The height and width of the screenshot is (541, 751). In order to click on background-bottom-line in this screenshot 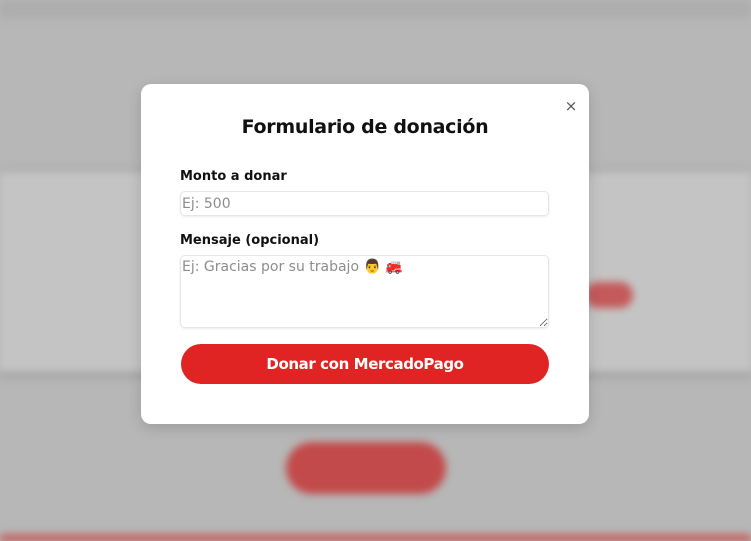, I will do `click(375, 538)`.